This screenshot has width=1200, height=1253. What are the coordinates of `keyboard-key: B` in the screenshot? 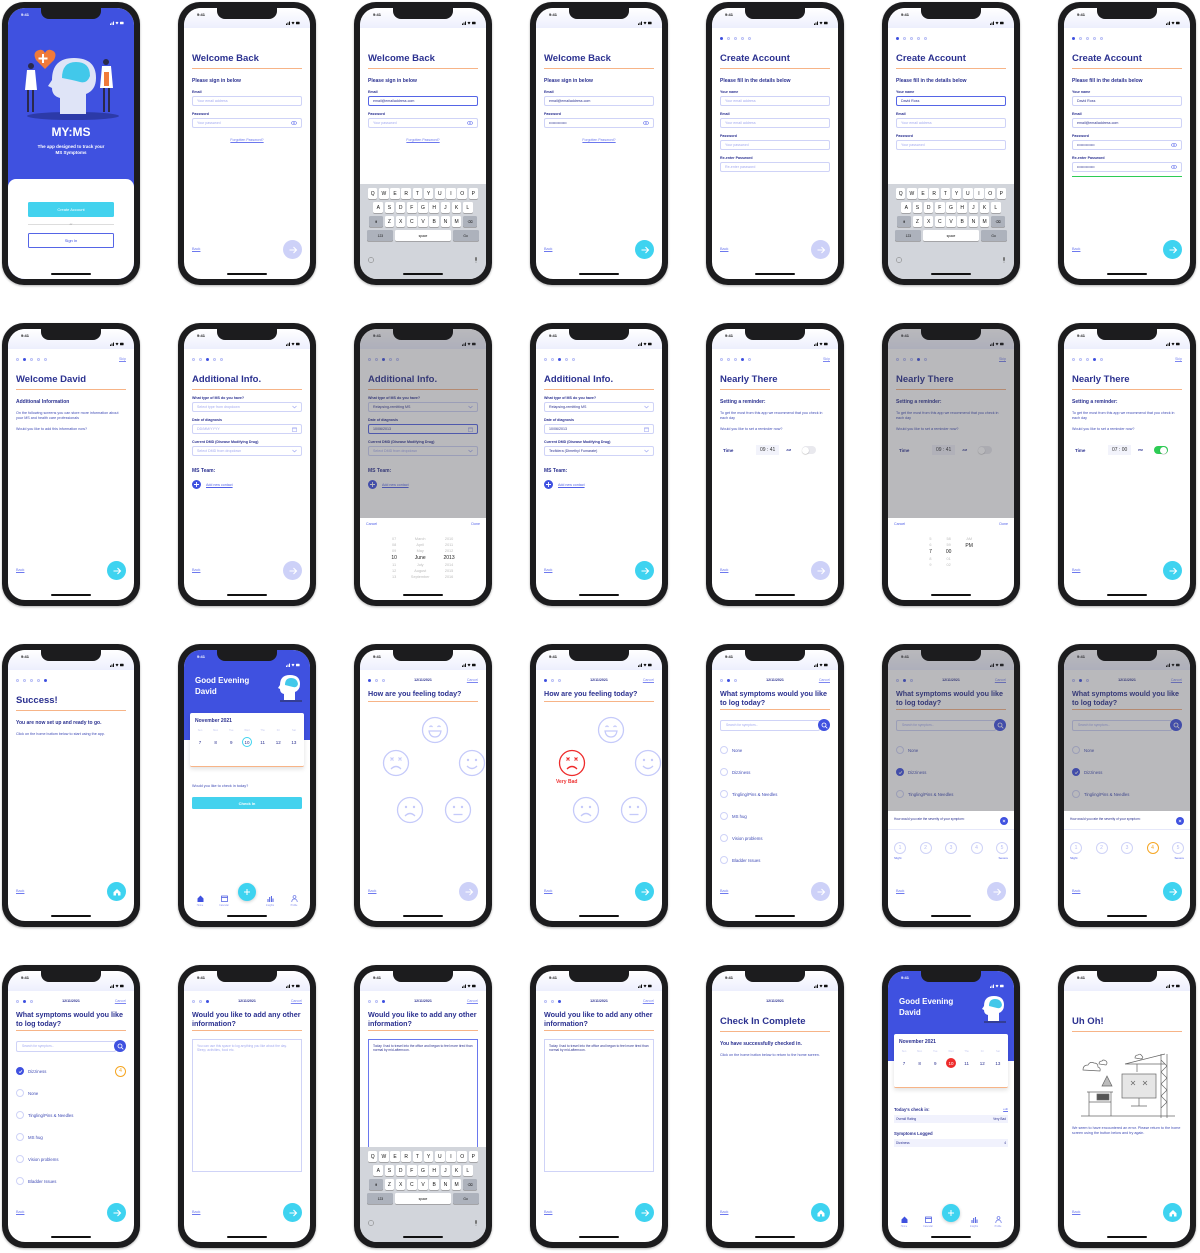 It's located at (434, 221).